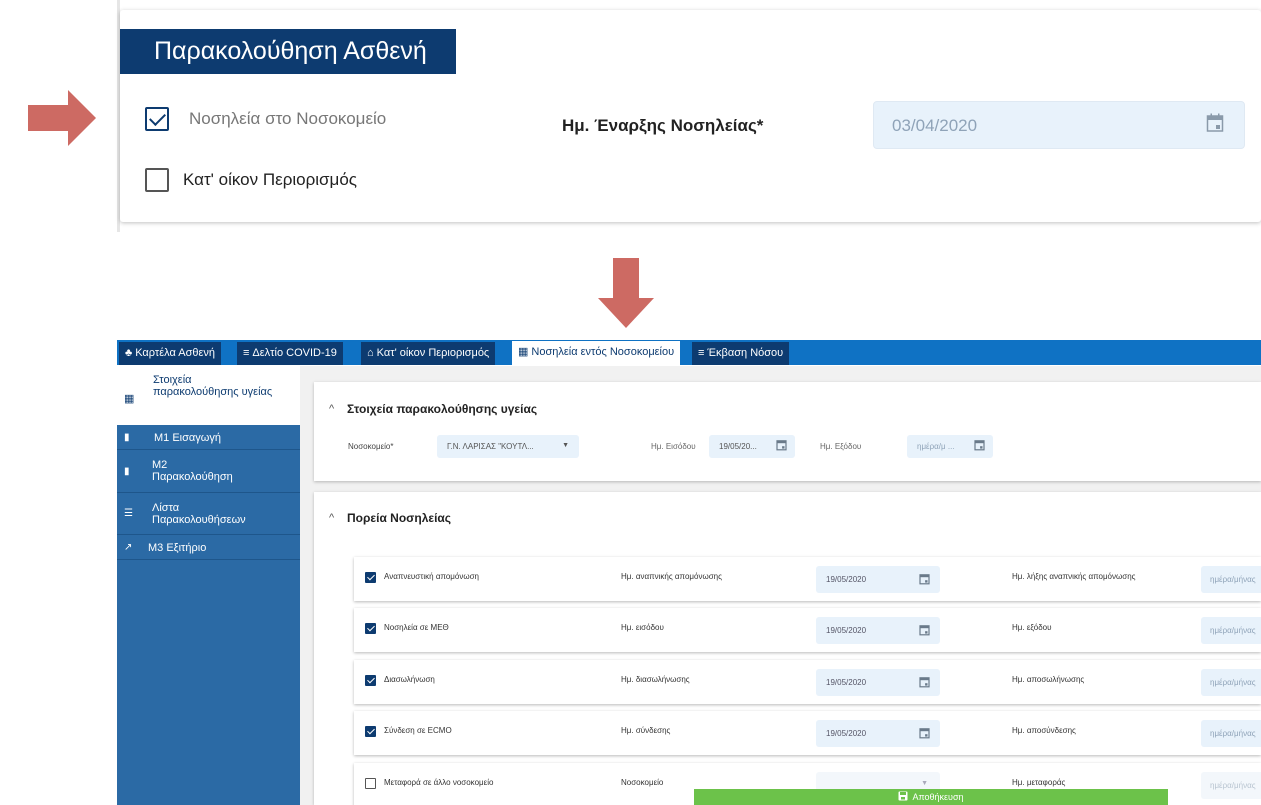  What do you see at coordinates (294, 353) in the screenshot?
I see `tab-label: Δελτίο COVID-19` at bounding box center [294, 353].